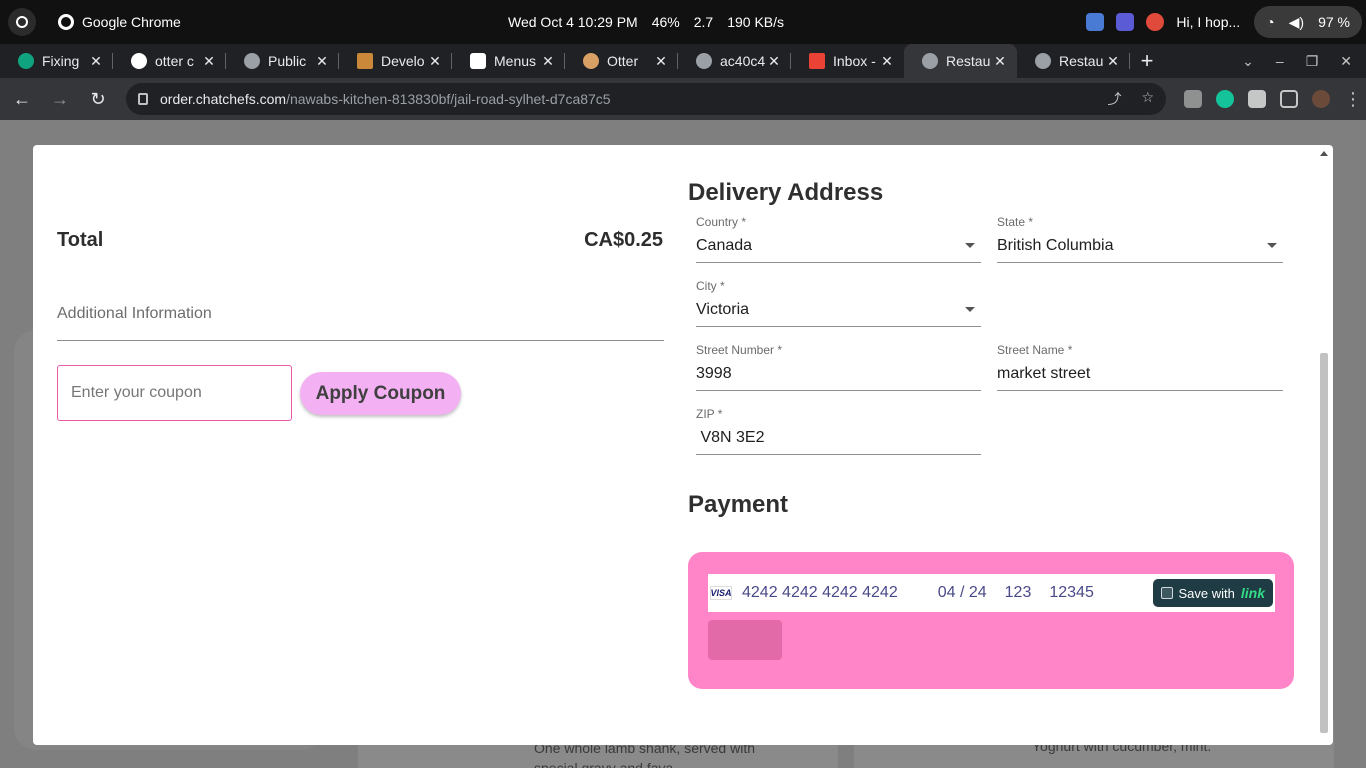 Image resolution: width=1366 pixels, height=768 pixels. I want to click on bookmark-star-icon: ☆, so click(1147, 99).